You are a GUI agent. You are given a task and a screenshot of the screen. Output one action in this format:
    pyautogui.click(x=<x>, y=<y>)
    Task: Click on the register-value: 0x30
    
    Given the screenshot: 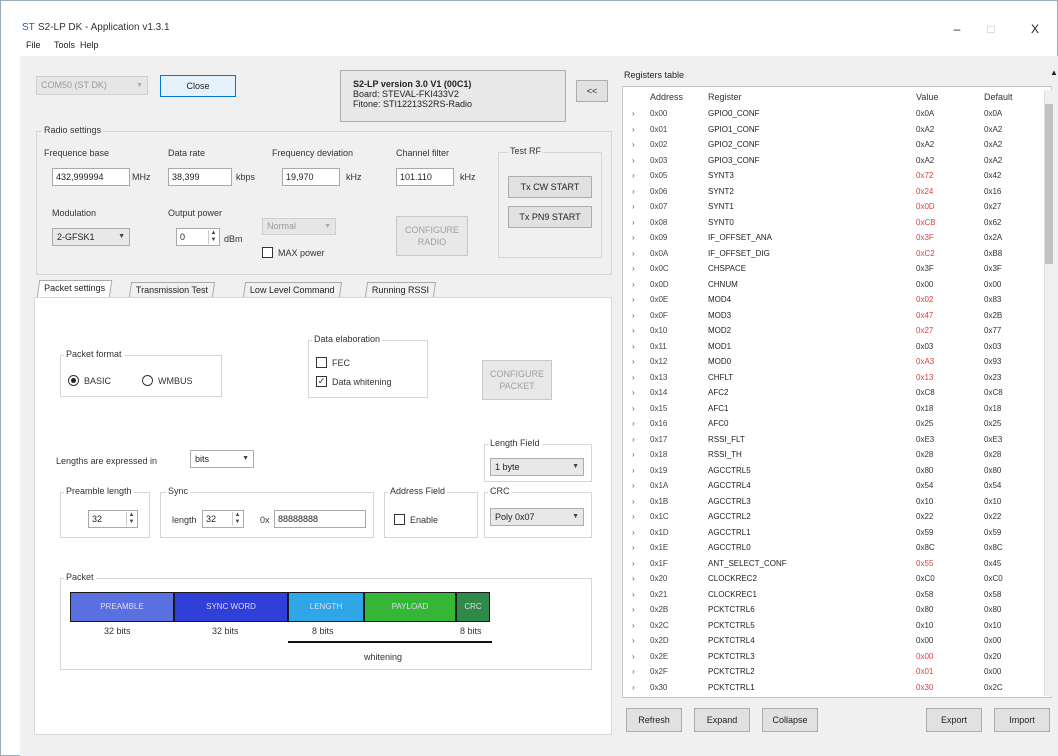 What is the action you would take?
    pyautogui.click(x=924, y=687)
    